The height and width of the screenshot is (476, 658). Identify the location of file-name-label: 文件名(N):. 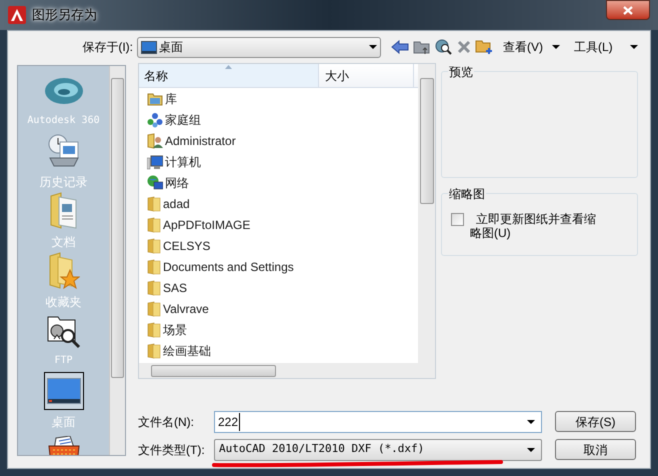
(166, 422).